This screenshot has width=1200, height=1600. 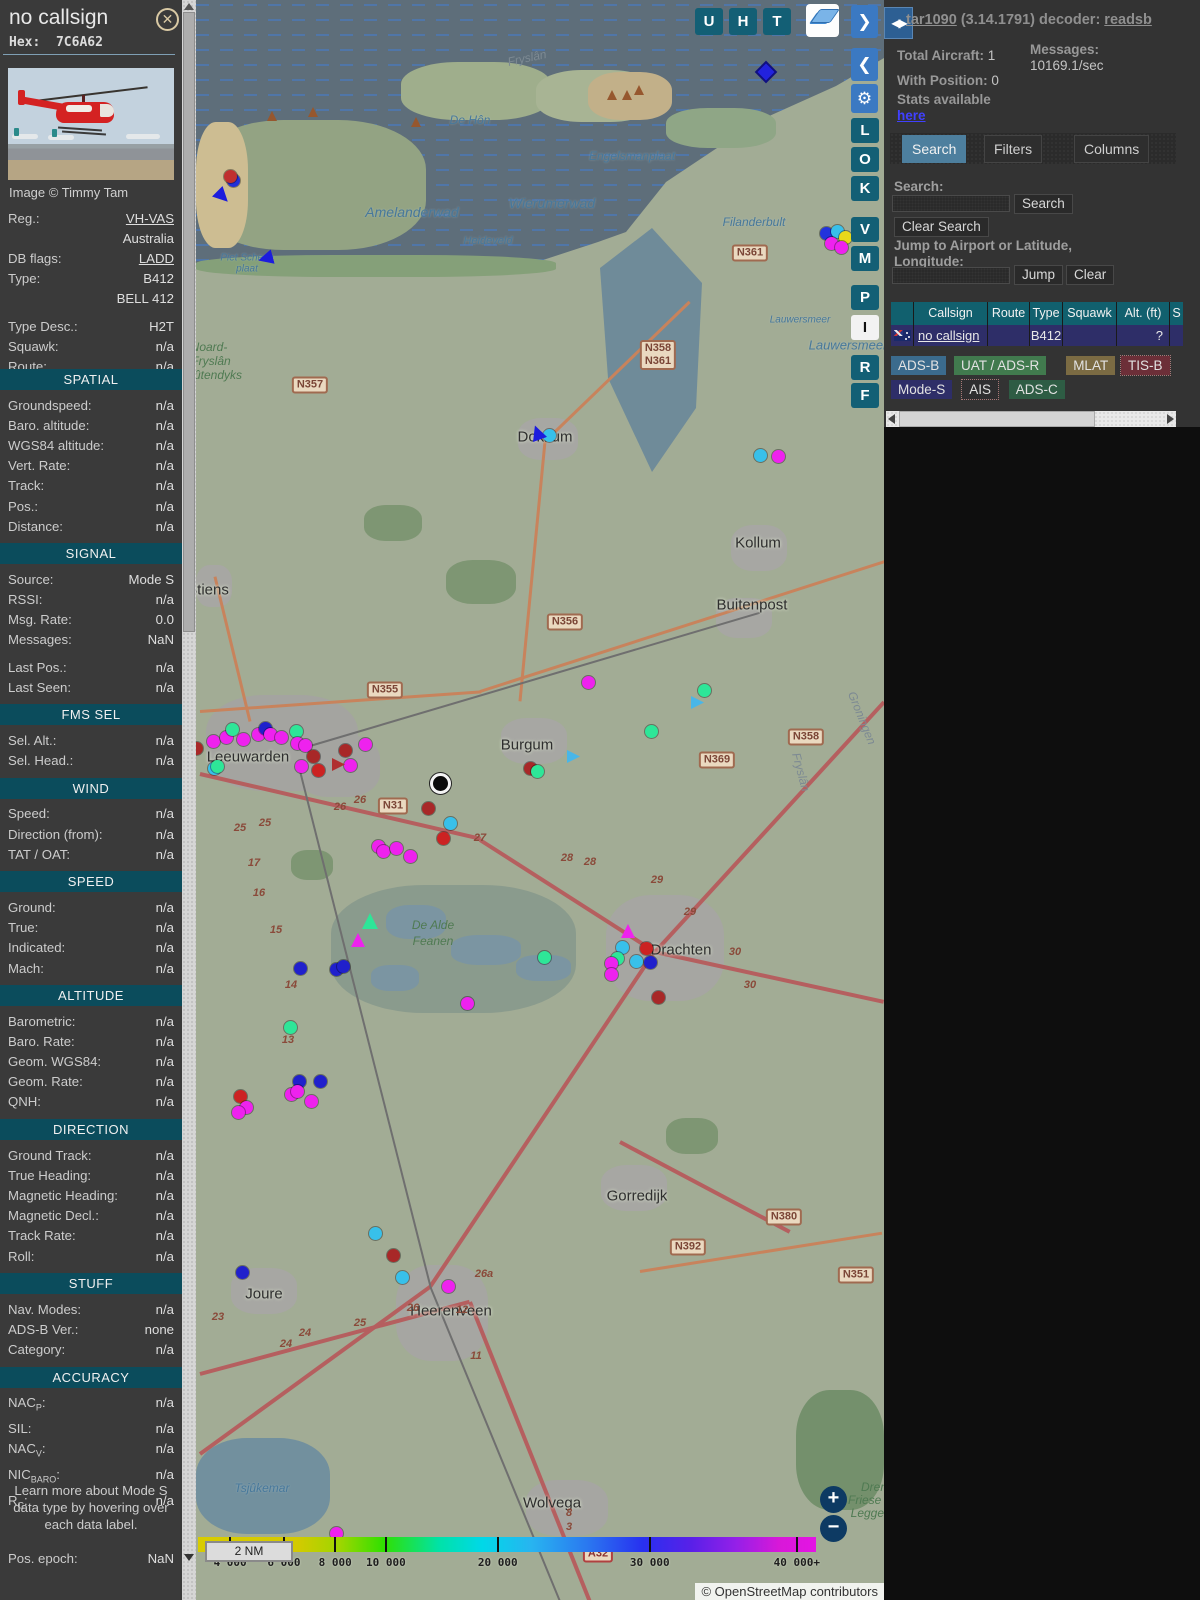 I want to click on data-value-link: VH-VAS, so click(x=150, y=218).